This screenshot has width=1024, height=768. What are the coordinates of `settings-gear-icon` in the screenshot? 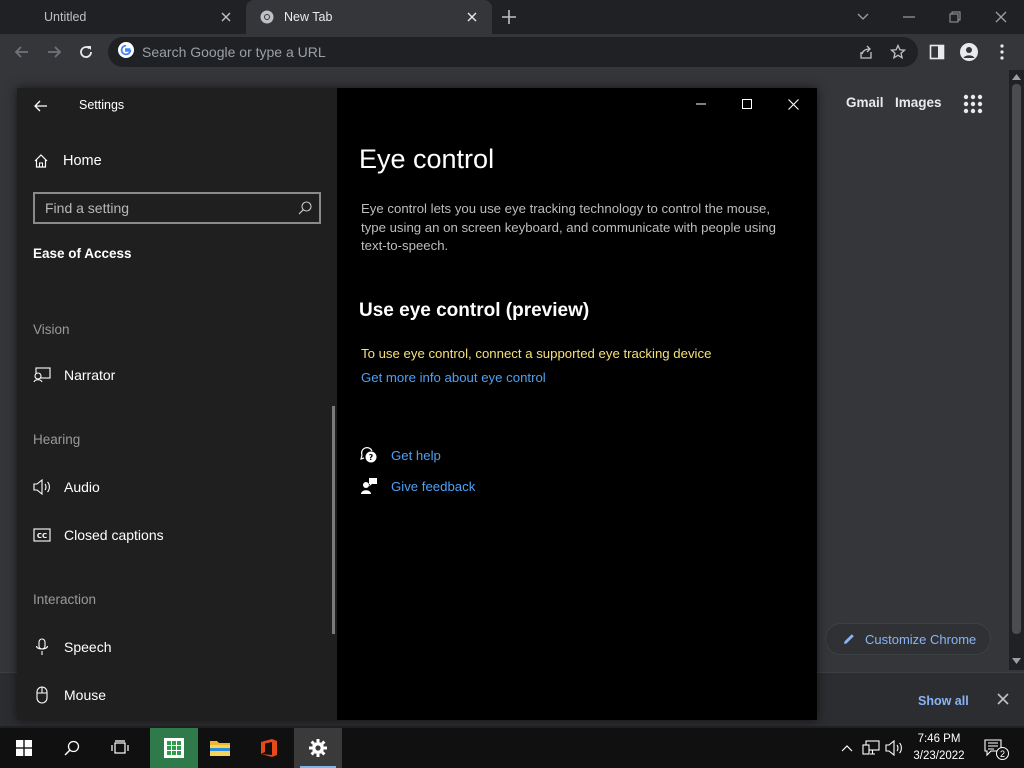 It's located at (318, 748).